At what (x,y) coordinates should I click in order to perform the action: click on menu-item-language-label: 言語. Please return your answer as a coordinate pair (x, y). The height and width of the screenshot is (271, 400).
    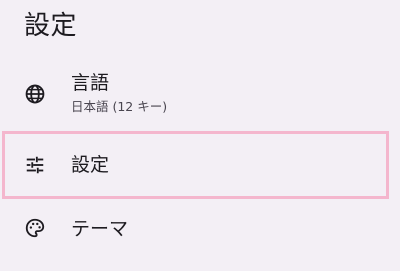
    Looking at the image, I should click on (90, 83).